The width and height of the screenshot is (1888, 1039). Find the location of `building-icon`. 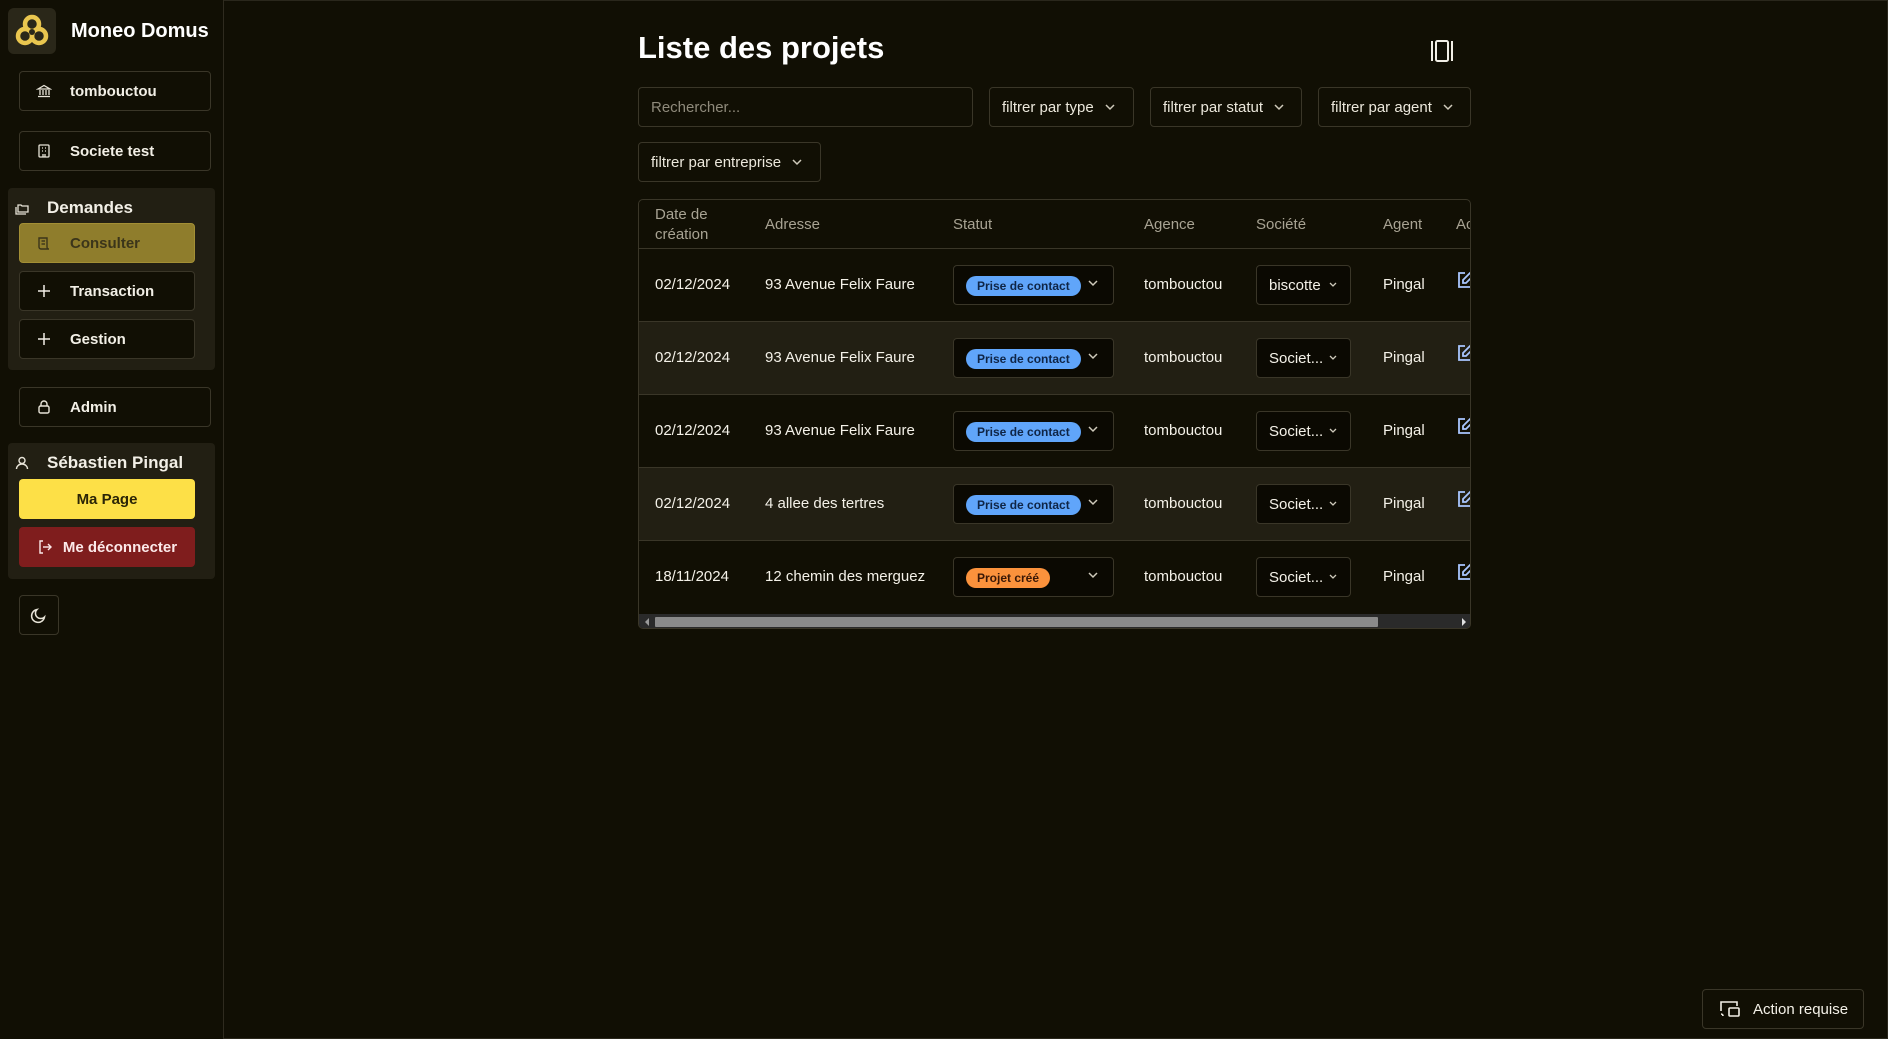

building-icon is located at coordinates (44, 151).